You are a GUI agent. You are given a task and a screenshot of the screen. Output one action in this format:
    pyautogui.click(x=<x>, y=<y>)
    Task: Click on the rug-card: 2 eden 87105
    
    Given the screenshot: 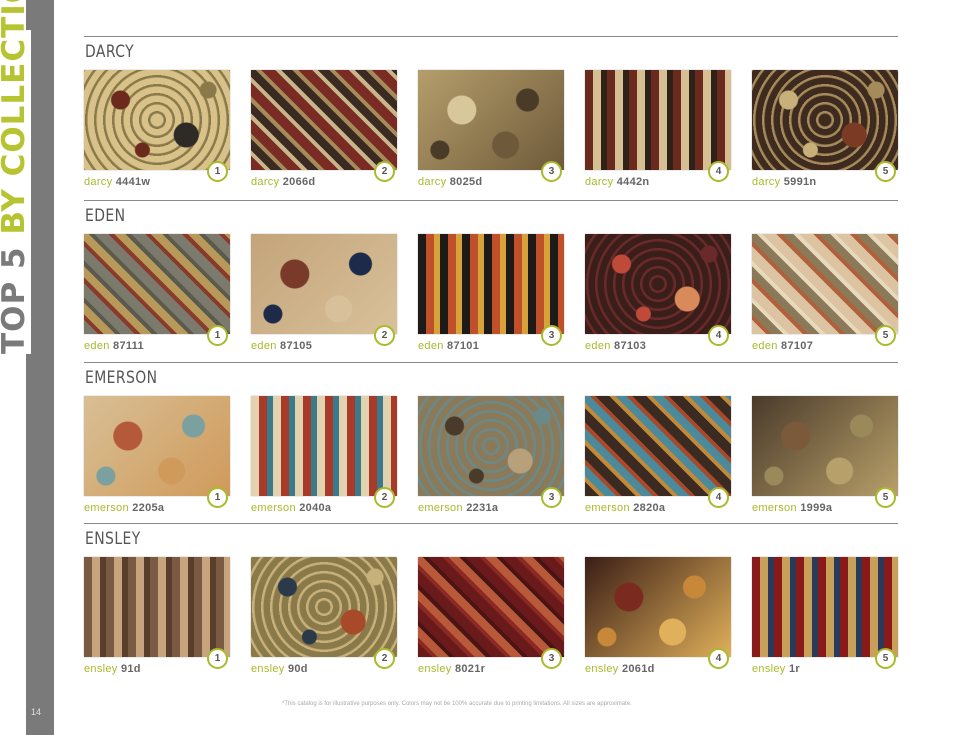 What is the action you would take?
    pyautogui.click(x=324, y=293)
    